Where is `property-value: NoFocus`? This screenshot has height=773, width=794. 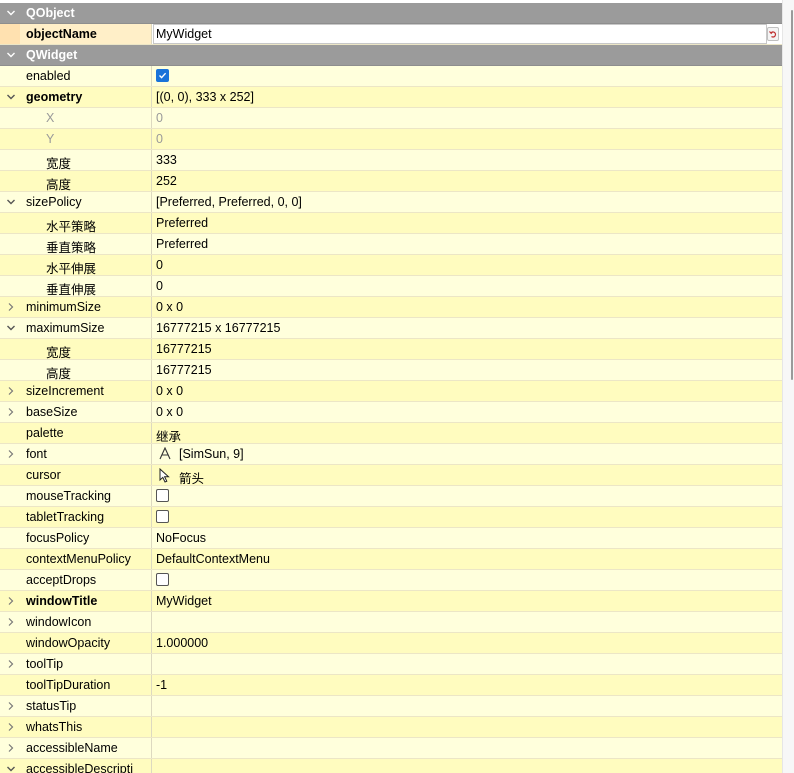 property-value: NoFocus is located at coordinates (181, 538).